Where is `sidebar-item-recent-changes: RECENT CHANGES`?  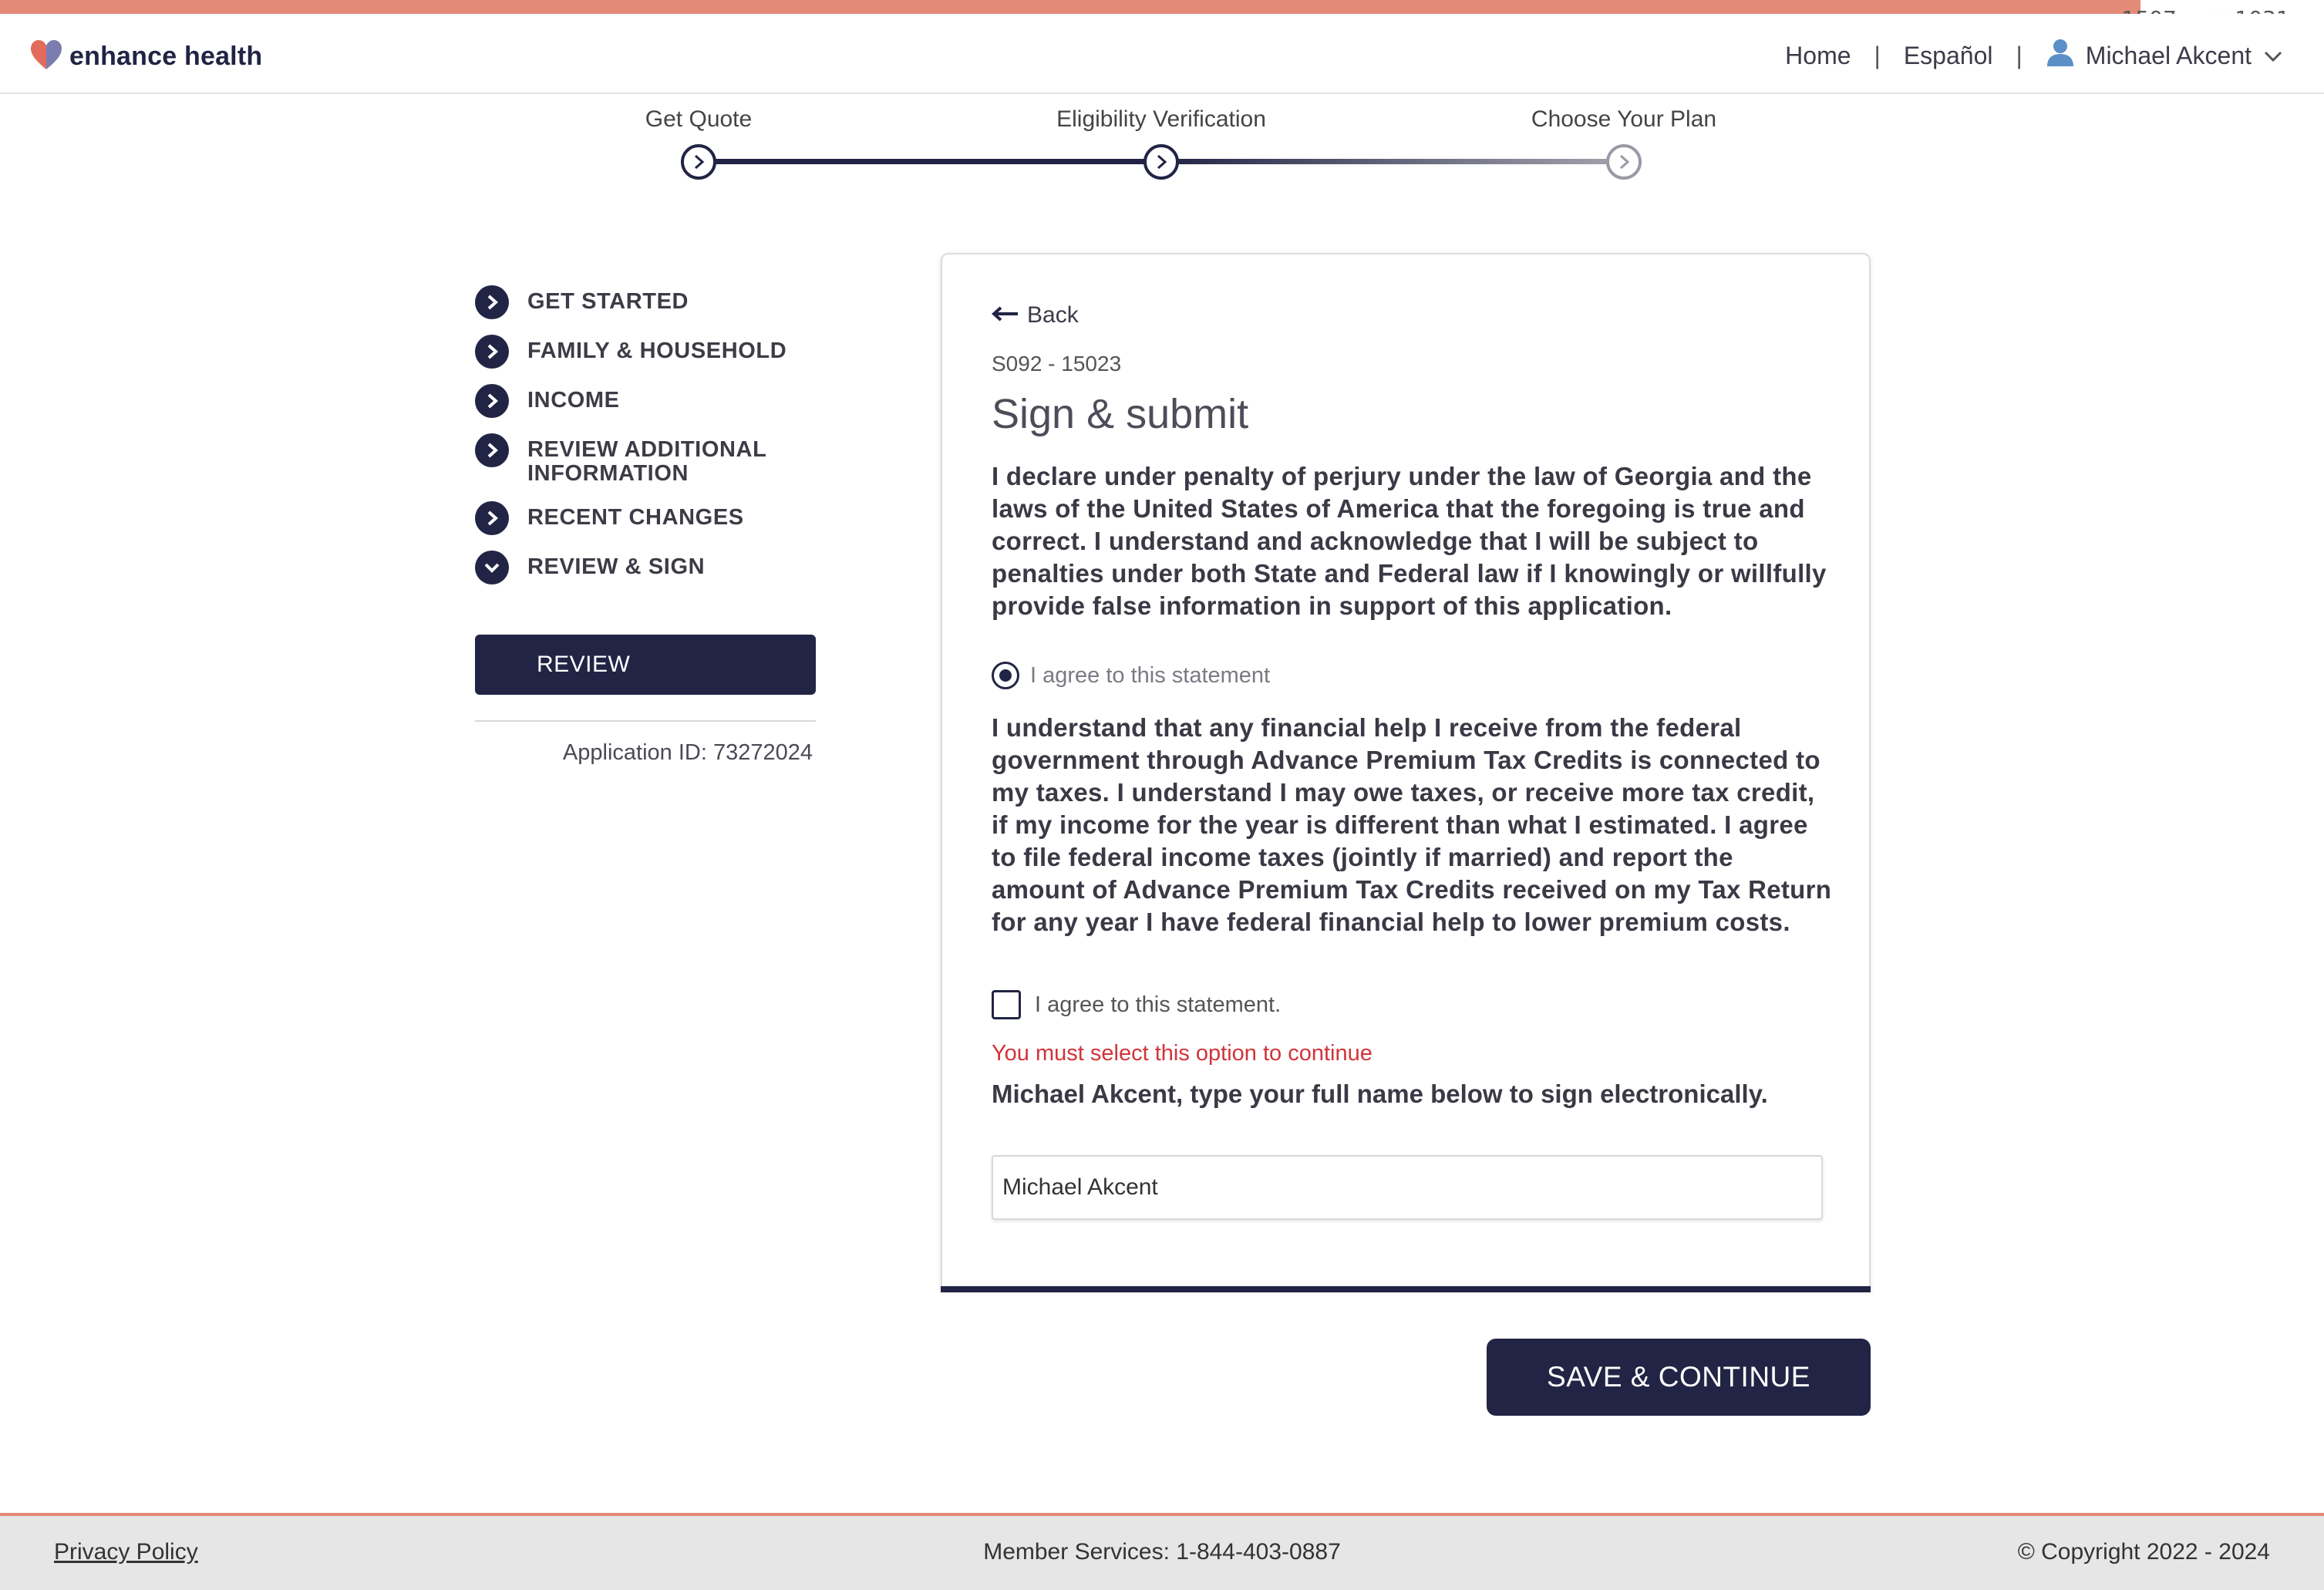
sidebar-item-recent-changes: RECENT CHANGES is located at coordinates (645, 518).